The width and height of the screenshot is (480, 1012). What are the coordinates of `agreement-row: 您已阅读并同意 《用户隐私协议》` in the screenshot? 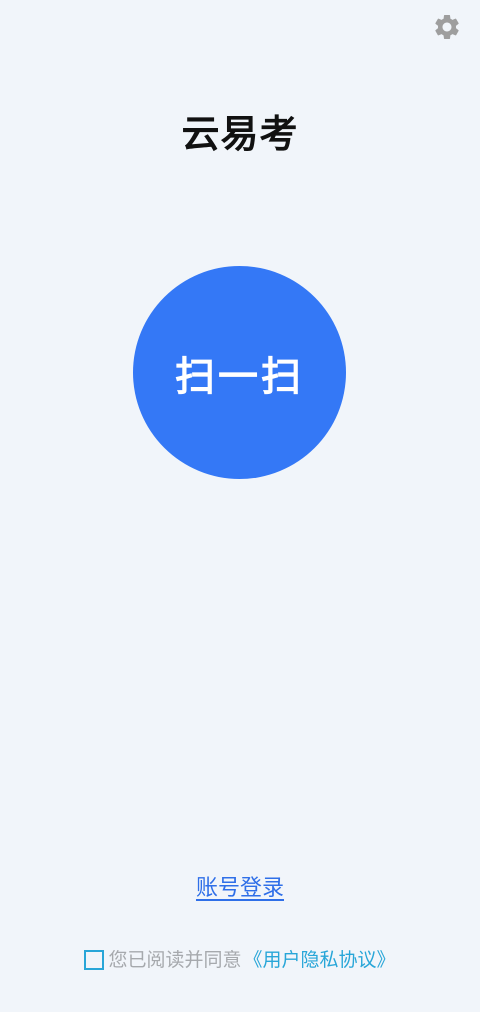 It's located at (240, 960).